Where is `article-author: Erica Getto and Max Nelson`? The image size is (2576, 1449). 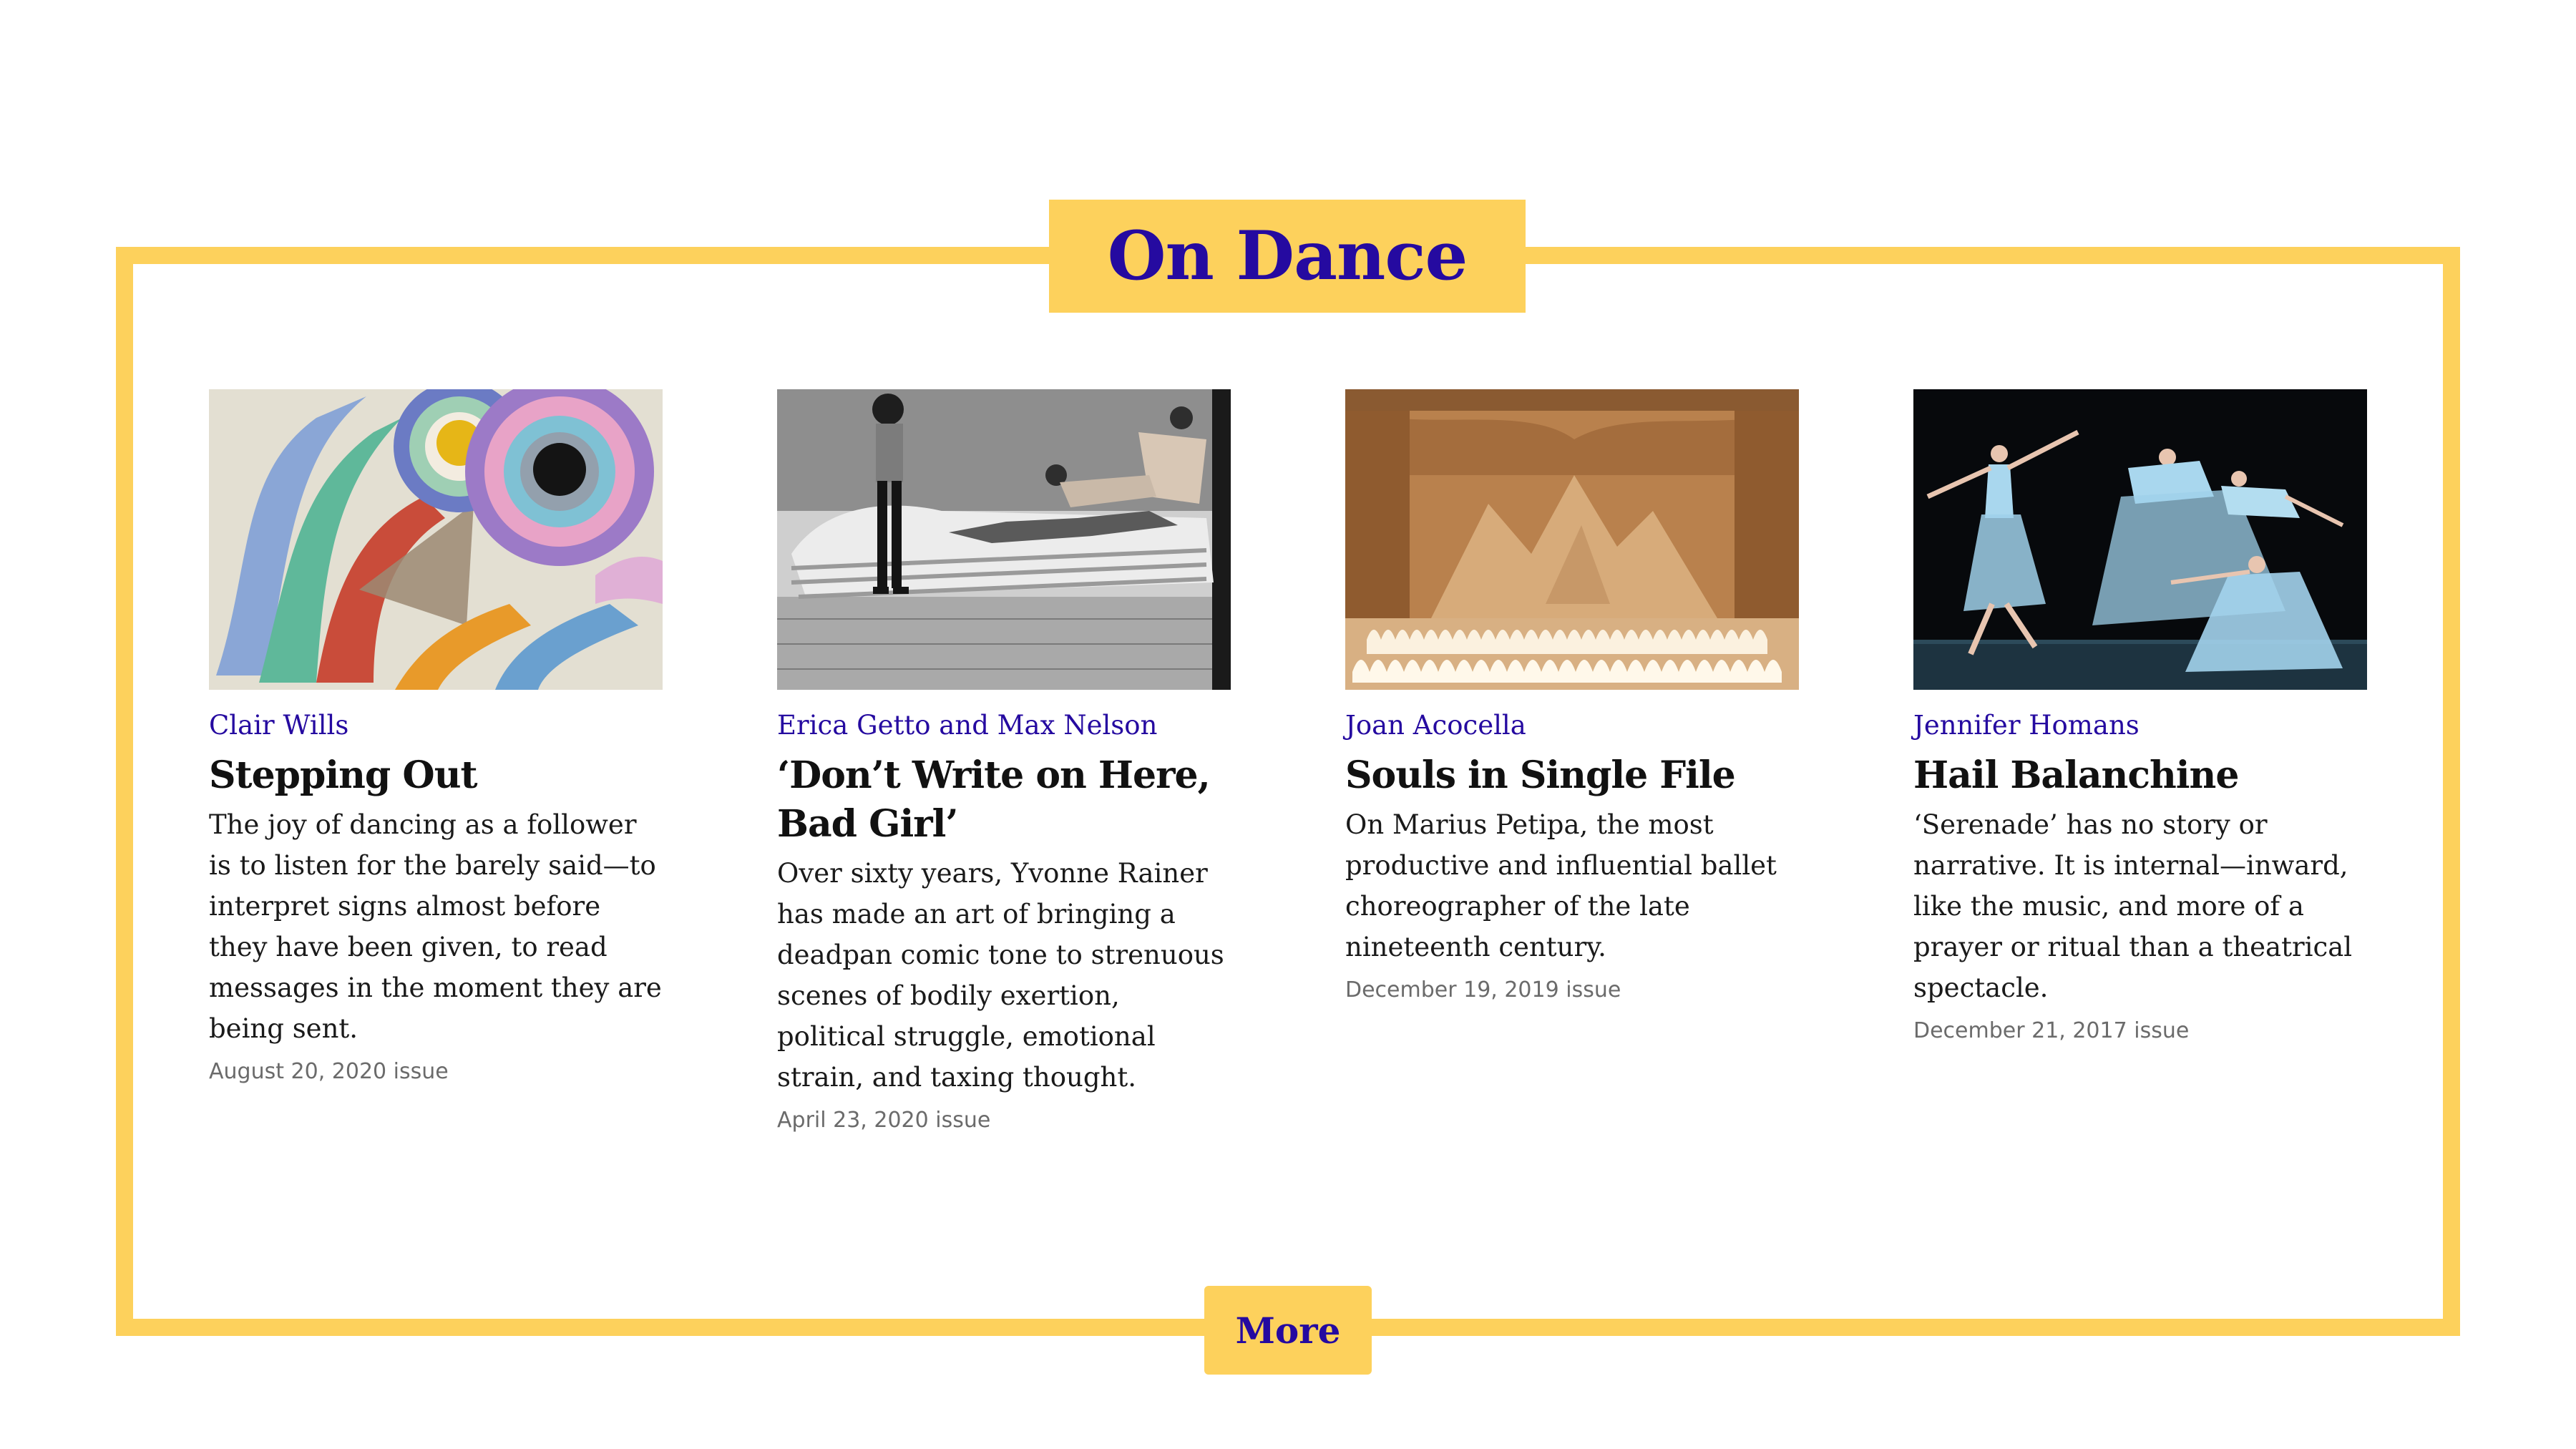 article-author: Erica Getto and Max Nelson is located at coordinates (1004, 725).